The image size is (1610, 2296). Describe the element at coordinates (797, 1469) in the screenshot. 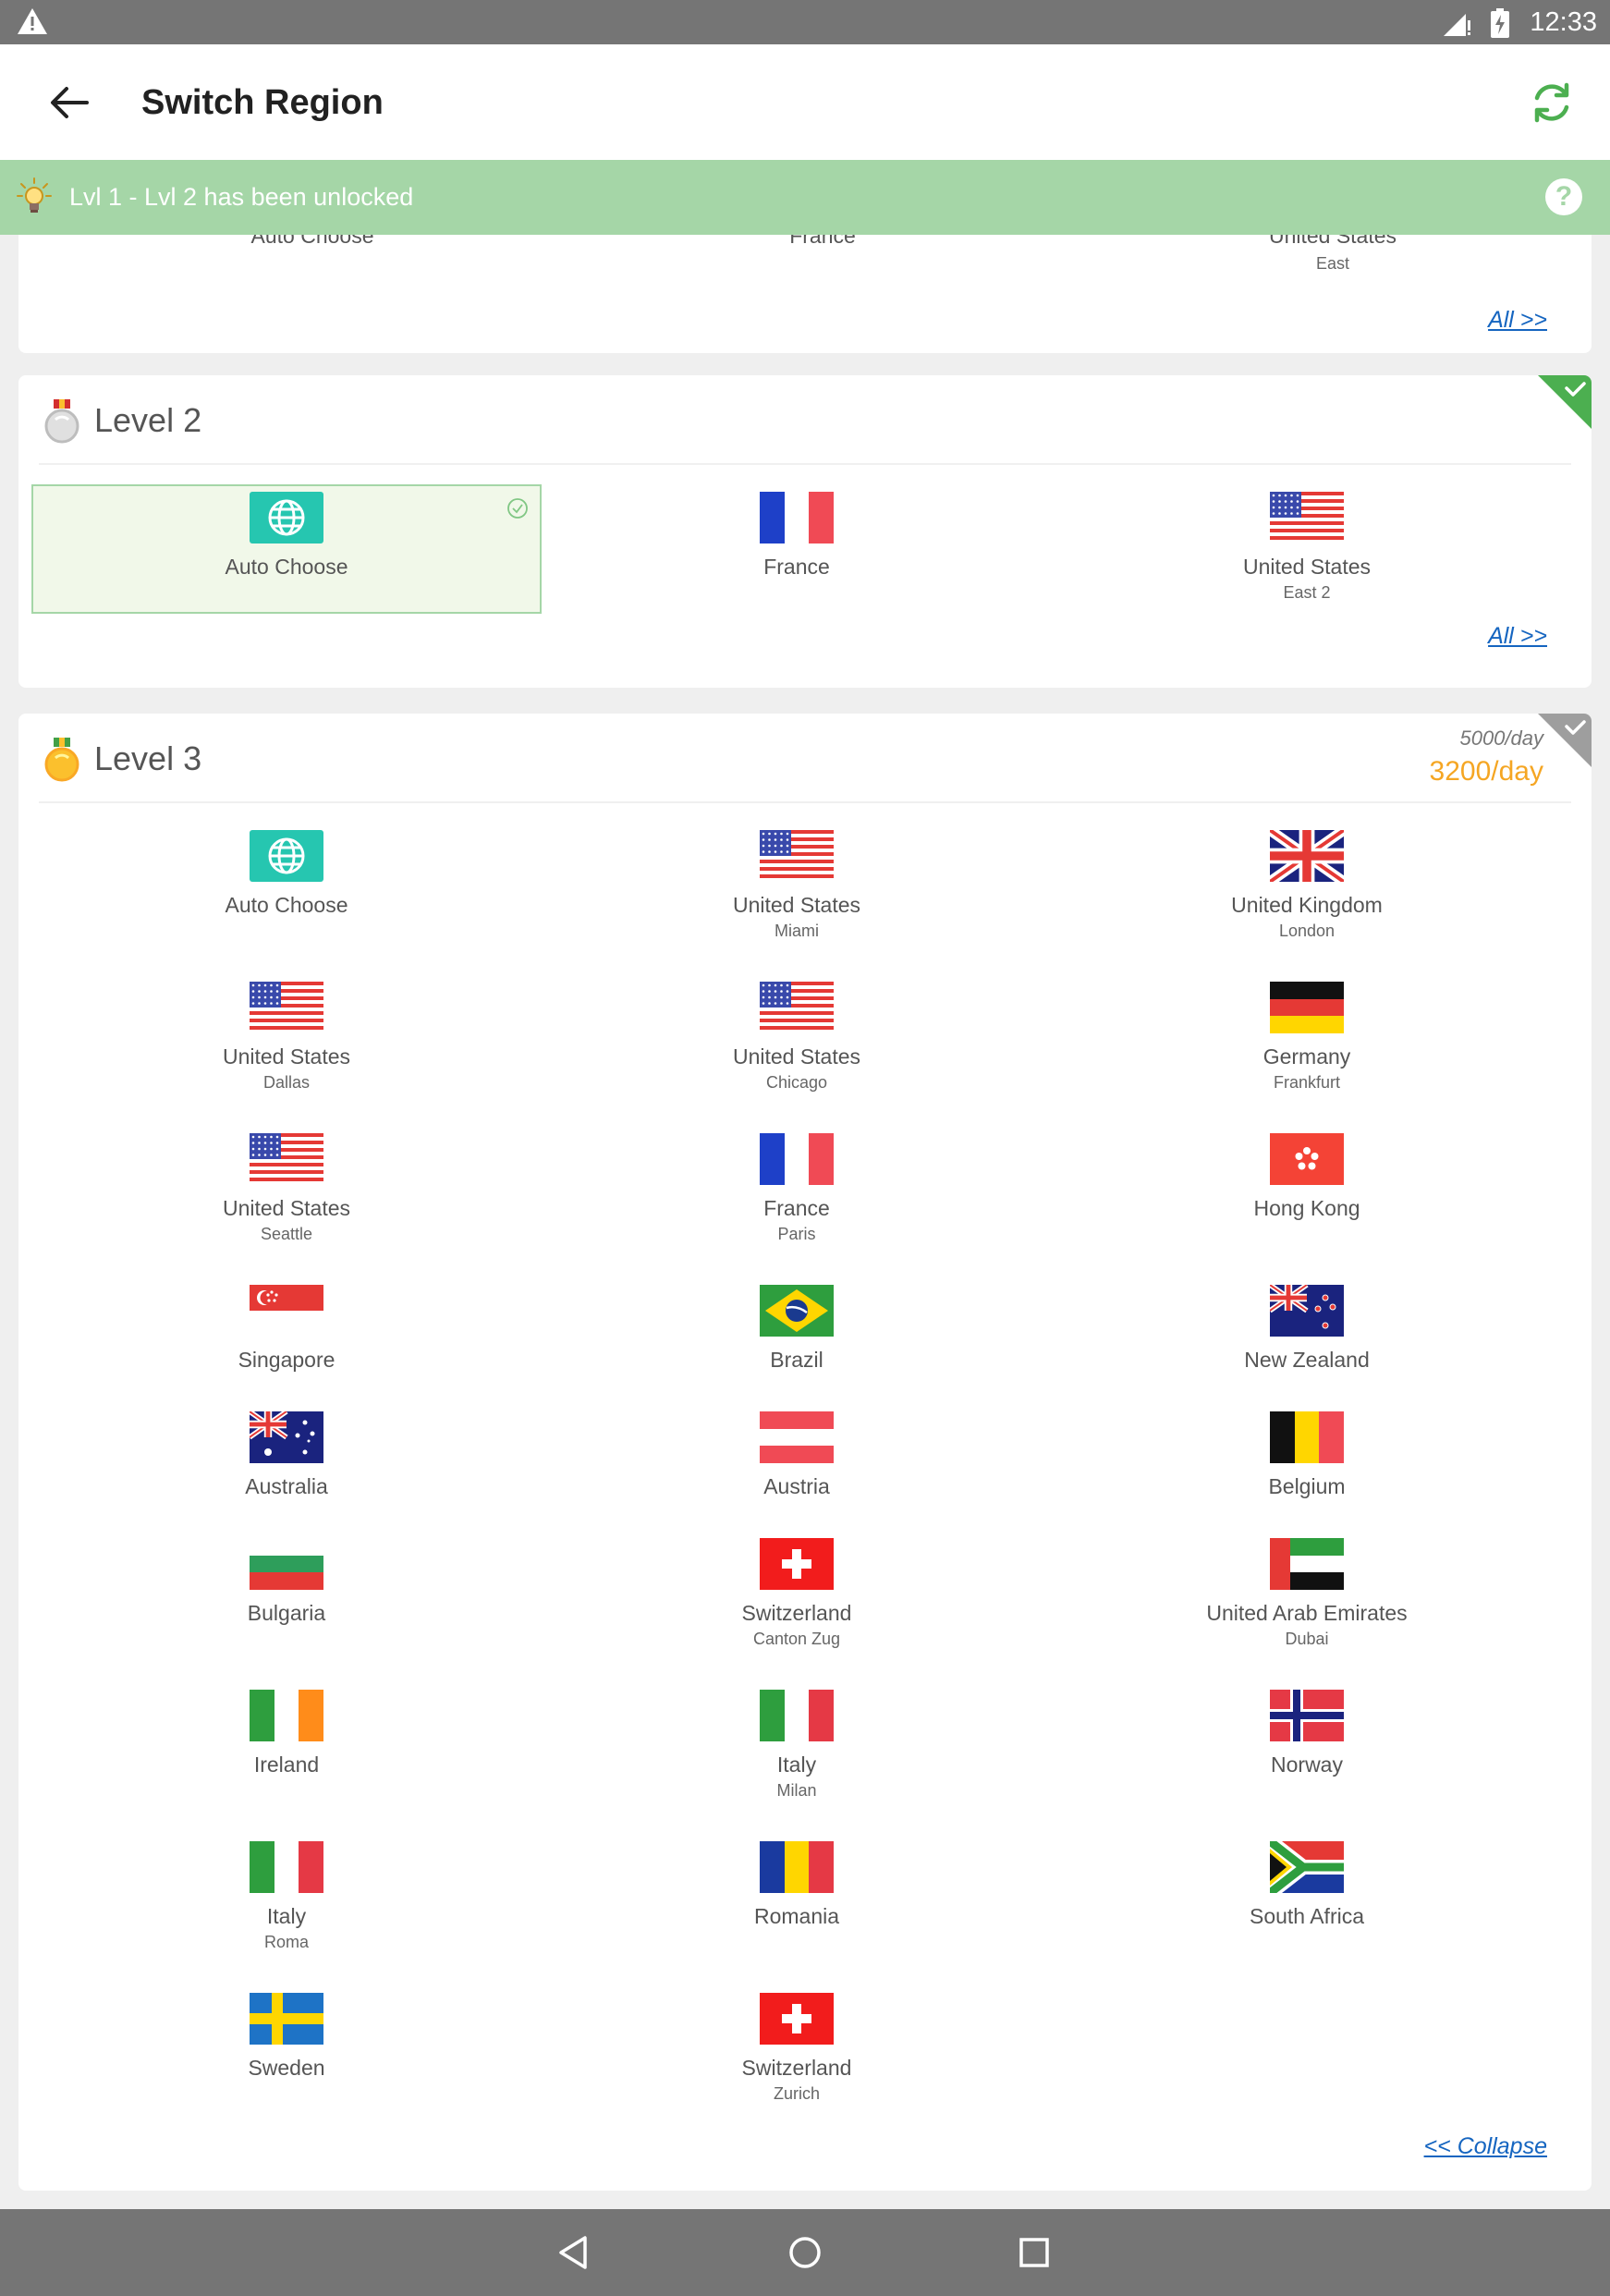

I see `level3-region-austria: Austria` at that location.